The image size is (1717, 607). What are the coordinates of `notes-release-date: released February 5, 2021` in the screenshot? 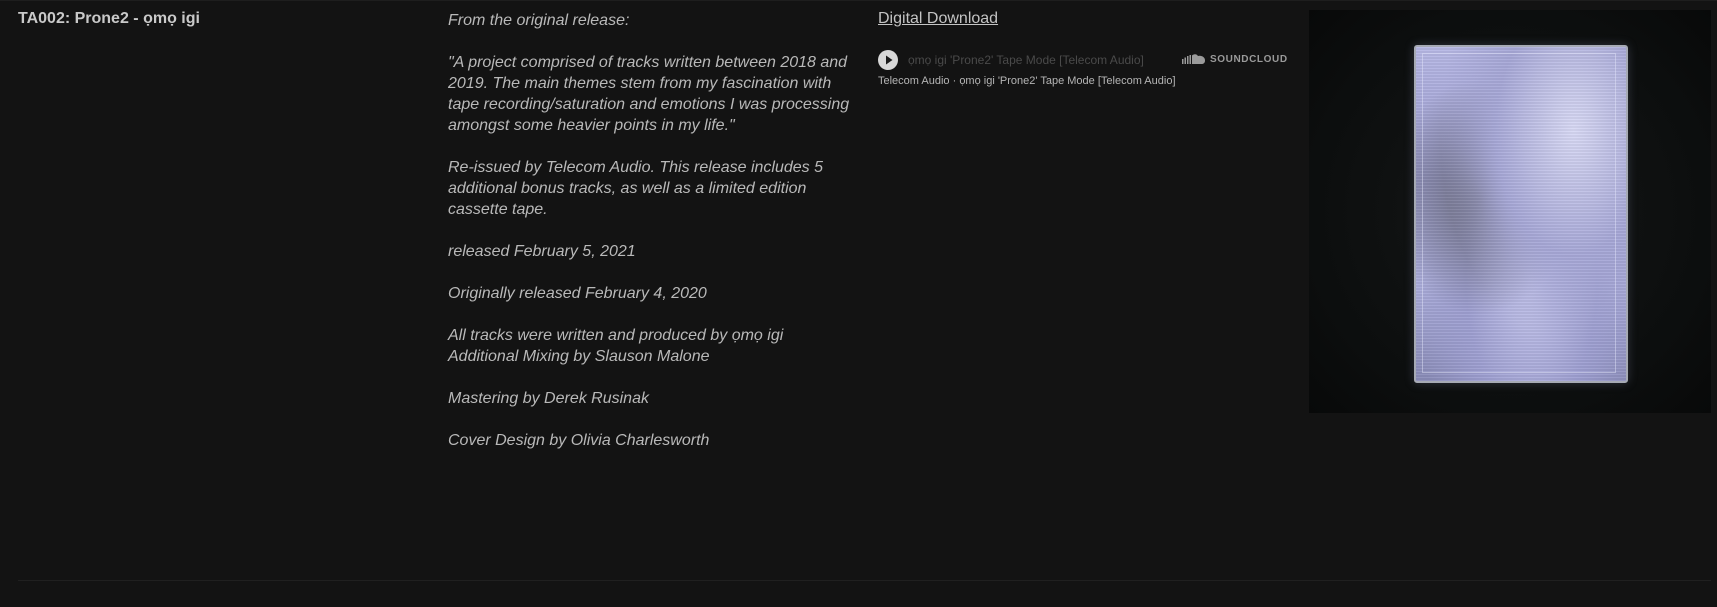 It's located at (542, 251).